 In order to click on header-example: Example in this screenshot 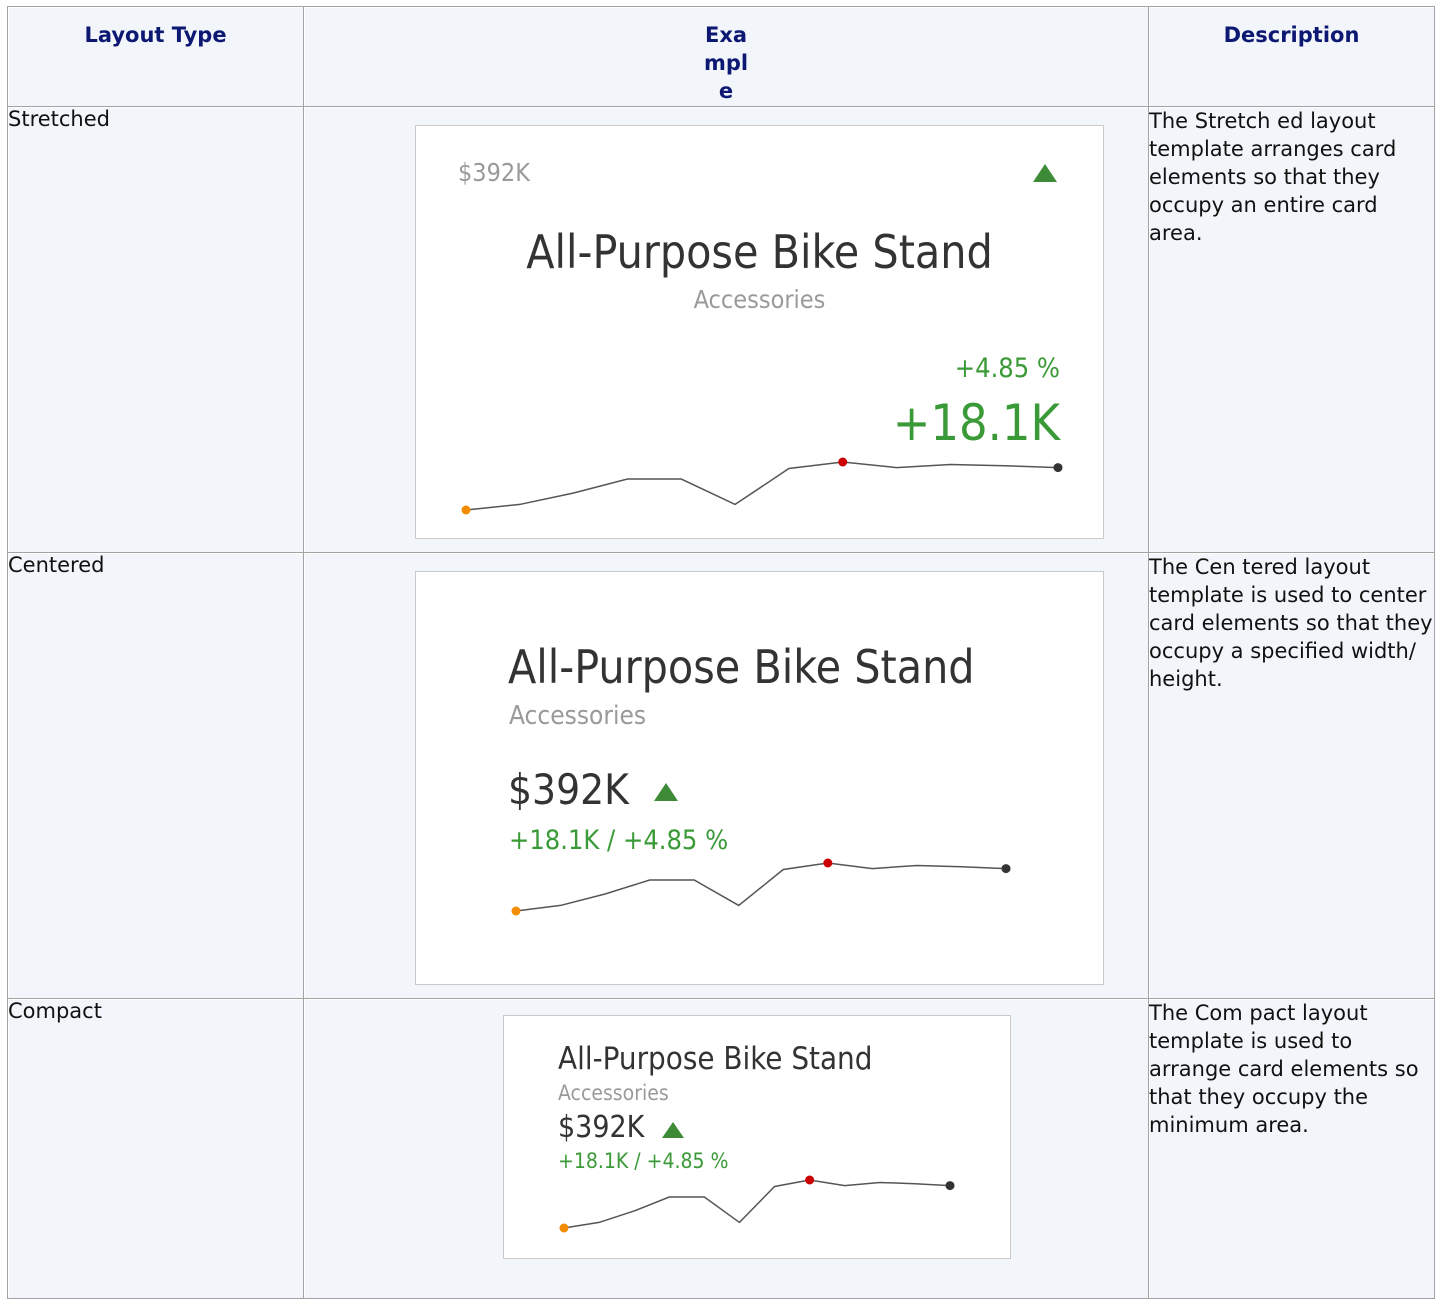, I will do `click(726, 57)`.